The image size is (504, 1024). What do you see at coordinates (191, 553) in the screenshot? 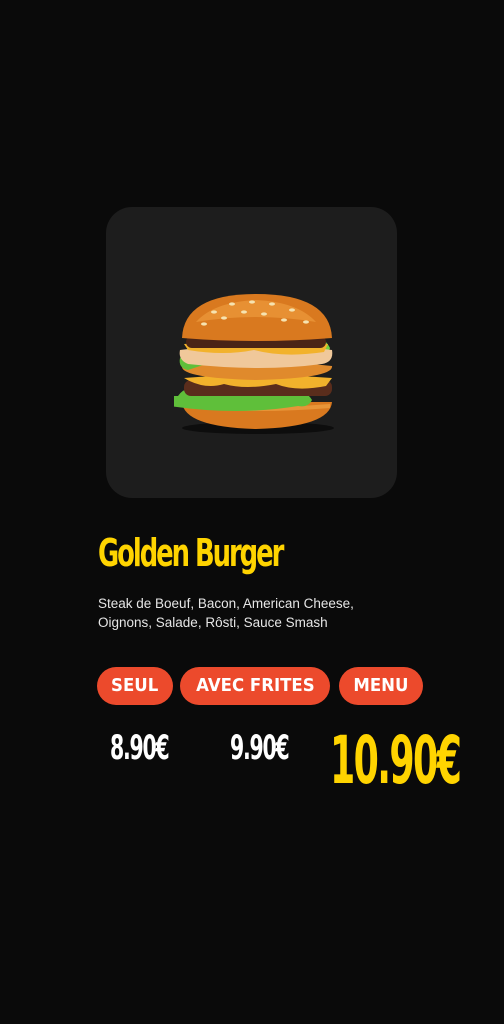
I see `product-title: Golden Burger` at bounding box center [191, 553].